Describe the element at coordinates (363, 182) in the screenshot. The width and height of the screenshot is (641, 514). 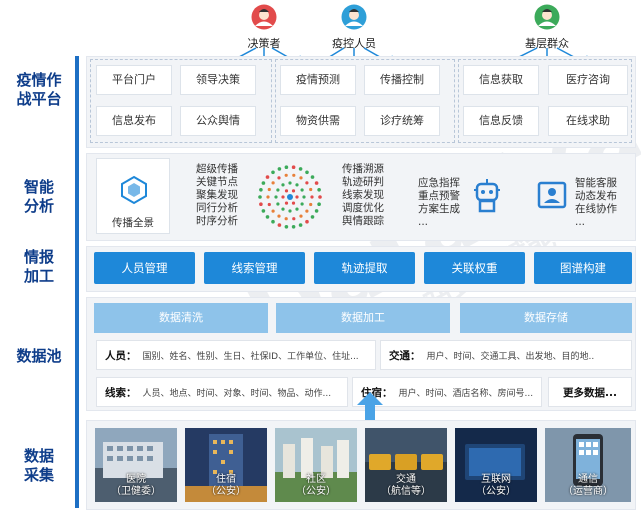
I see `analysis-item: 轨迹研判` at that location.